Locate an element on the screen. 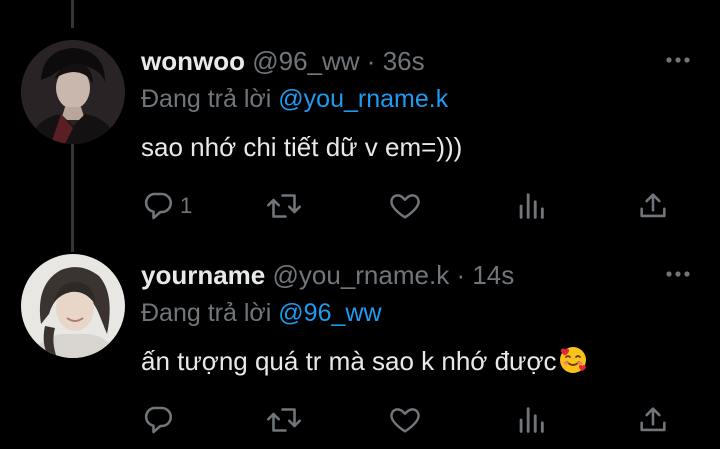  reply-count: 1 is located at coordinates (186, 205).